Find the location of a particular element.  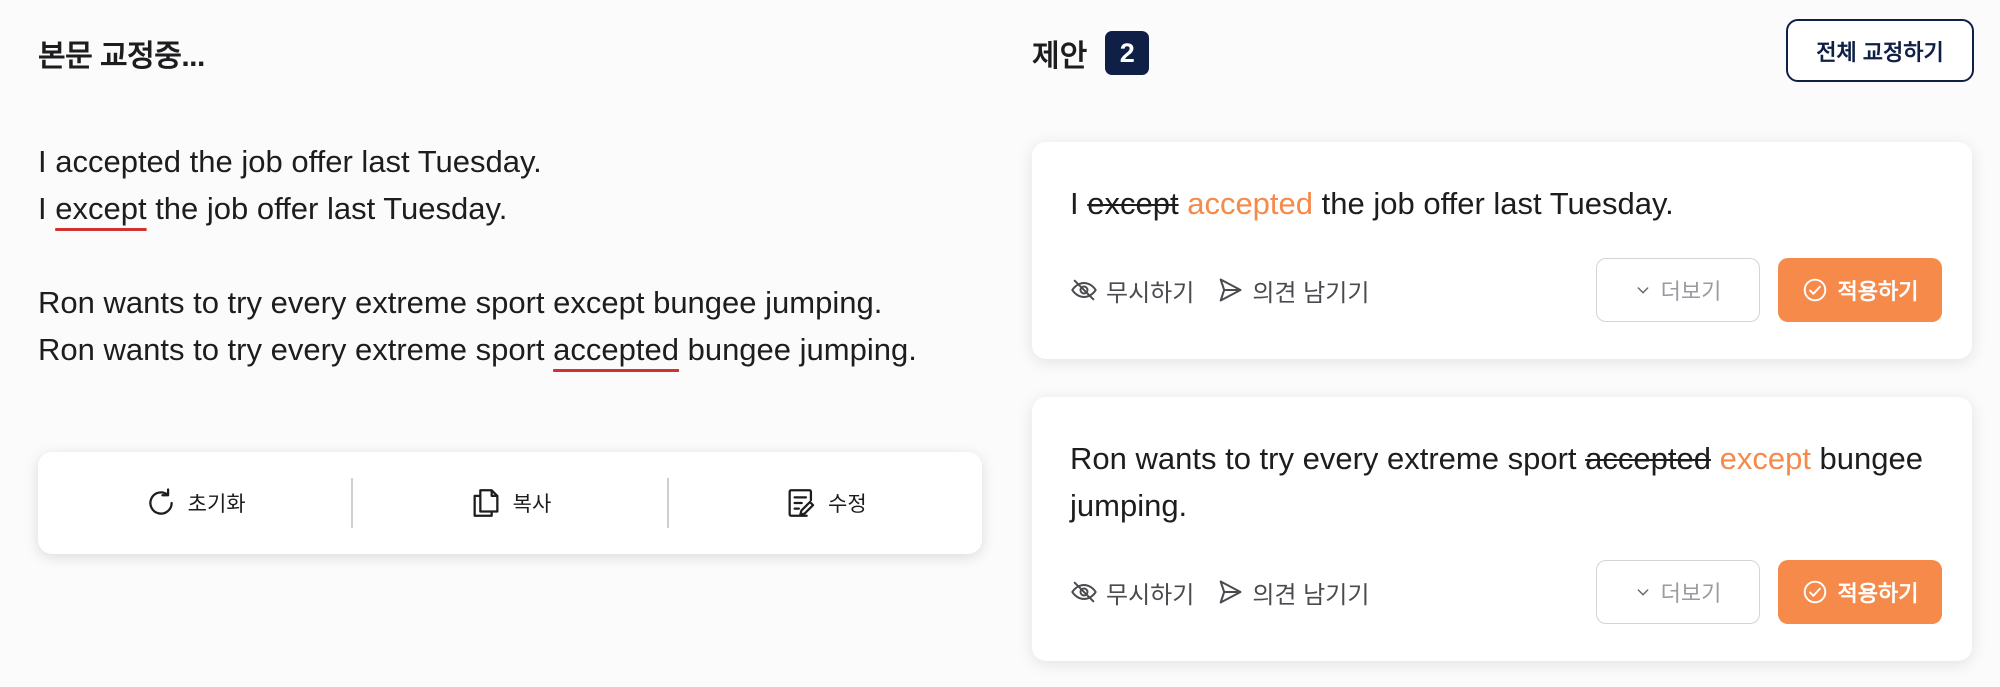

deleted-word: except is located at coordinates (1133, 203).